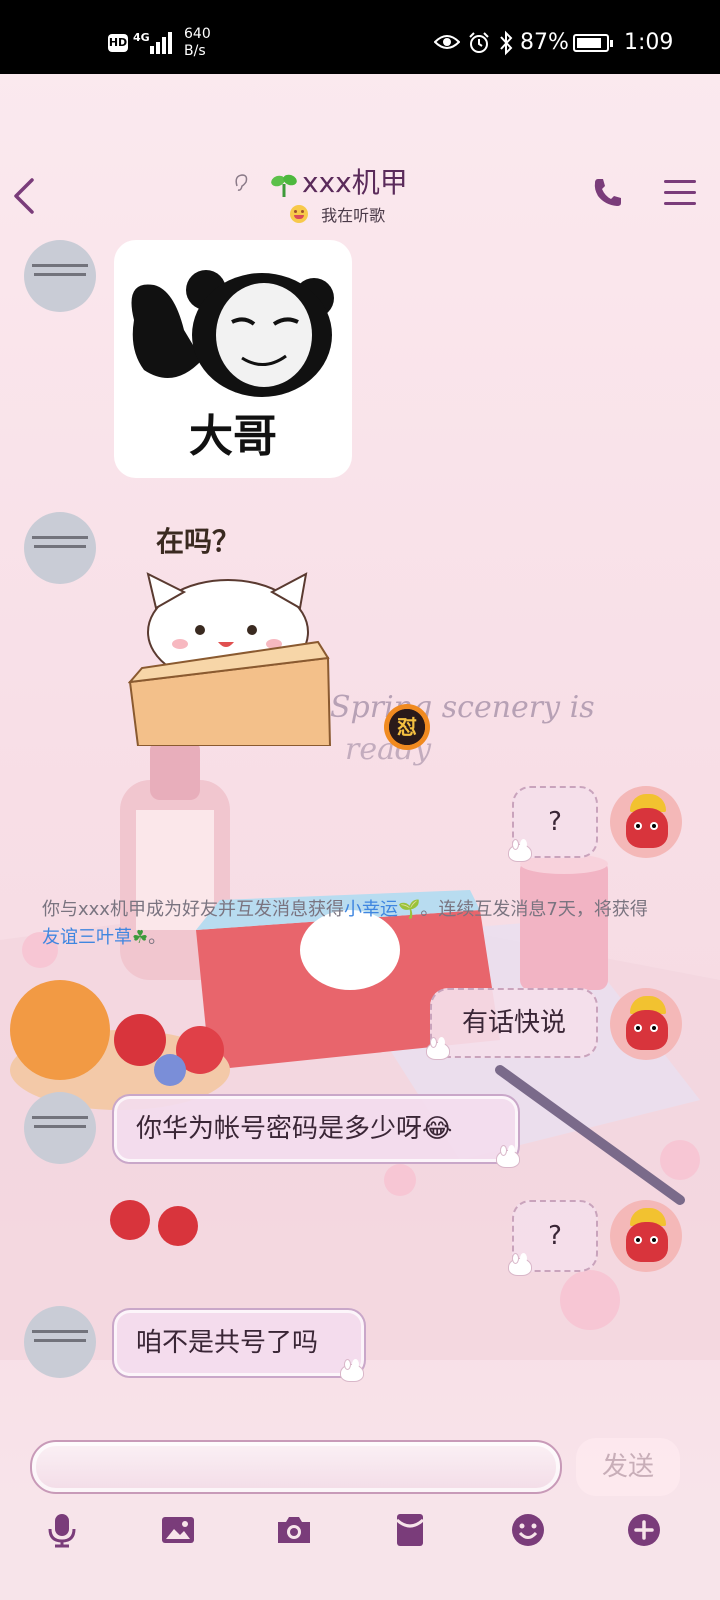  What do you see at coordinates (628, 1467) in the screenshot?
I see `send-button: 发送` at bounding box center [628, 1467].